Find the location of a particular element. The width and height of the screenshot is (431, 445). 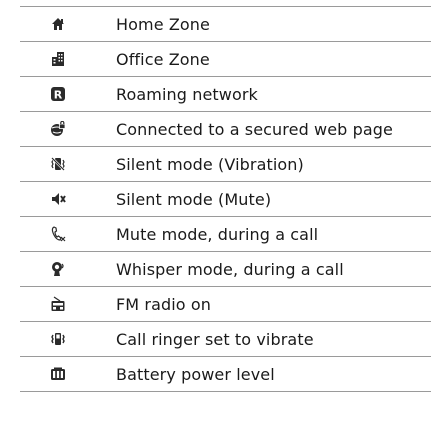

table-row: R Roaming network is located at coordinates (225, 94).